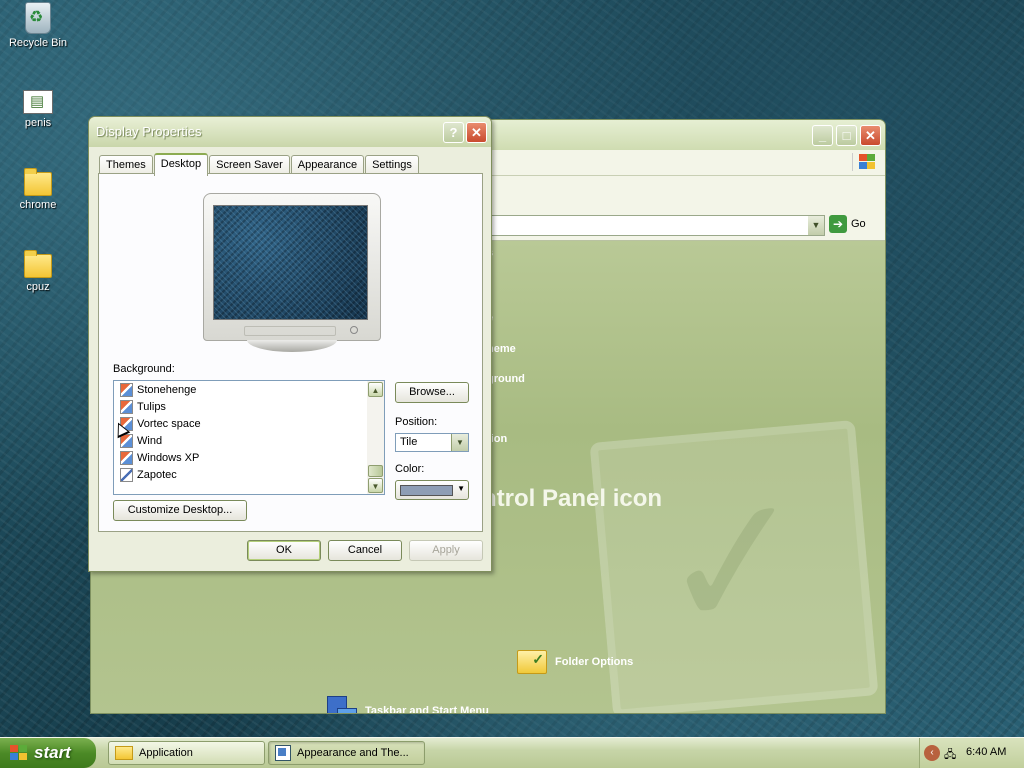 Image resolution: width=1024 pixels, height=768 pixels. I want to click on tab-appearance: Appearance, so click(327, 165).